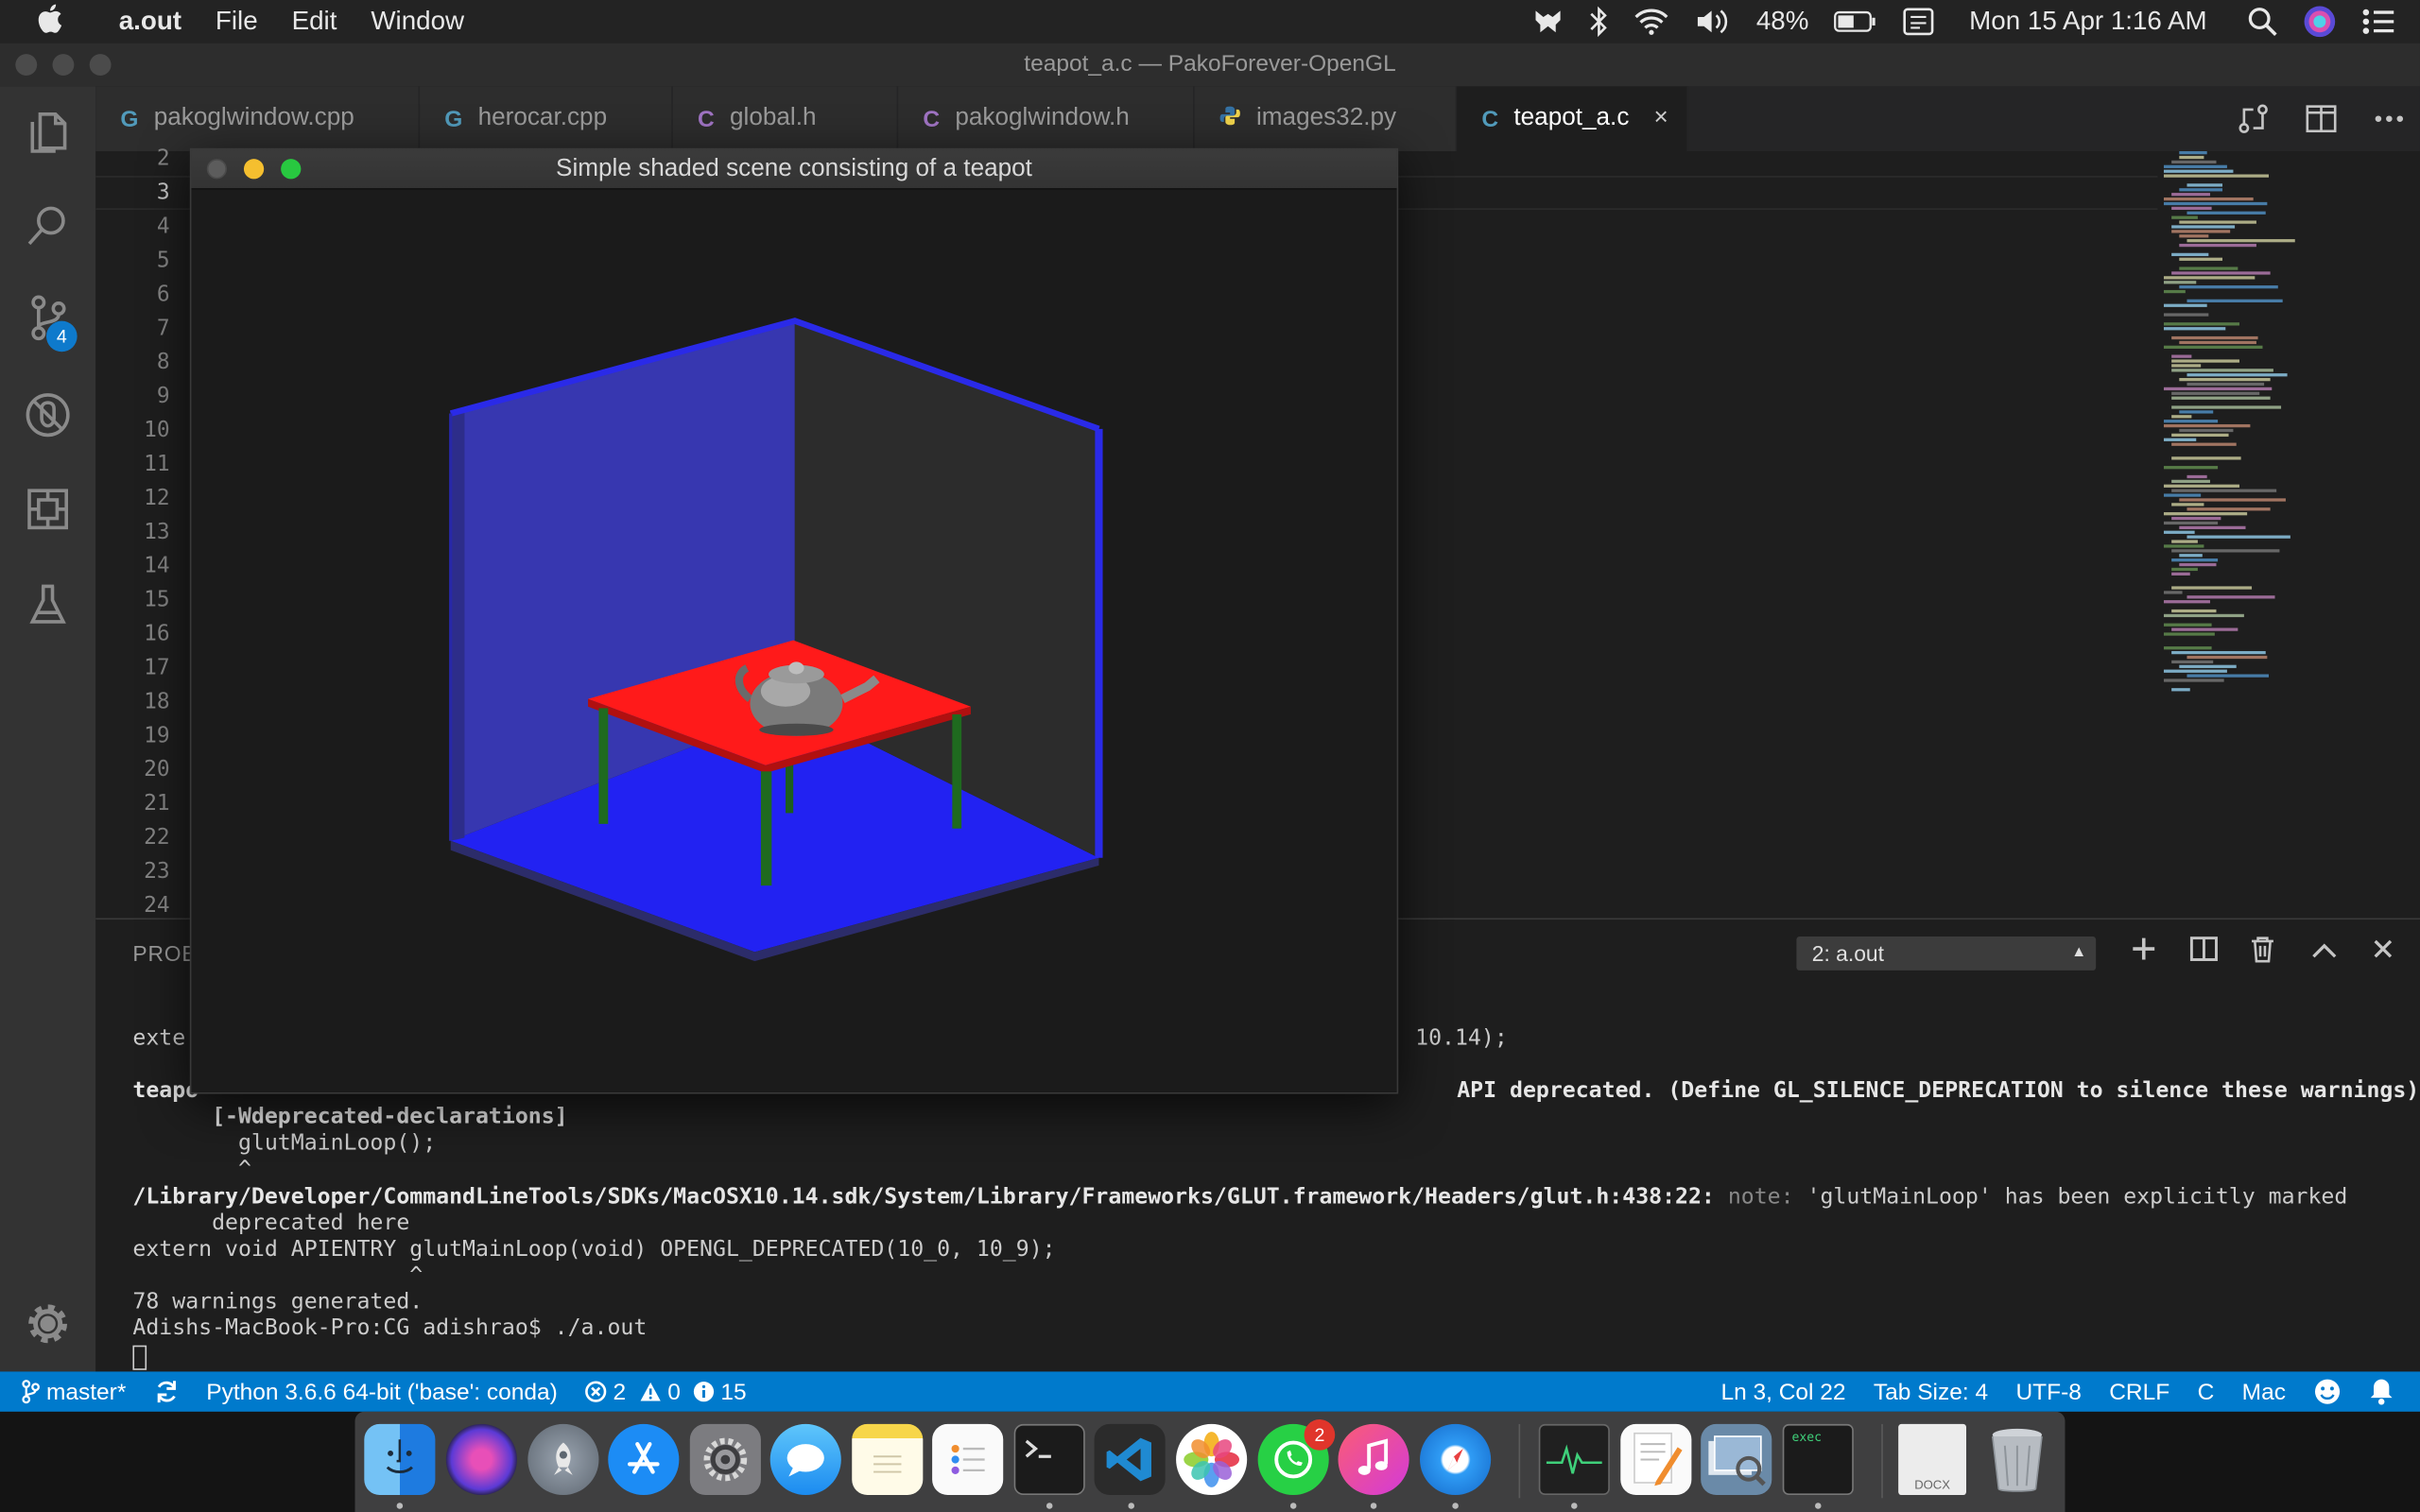 This screenshot has height=1512, width=2420. I want to click on zoom-window-button, so click(100, 65).